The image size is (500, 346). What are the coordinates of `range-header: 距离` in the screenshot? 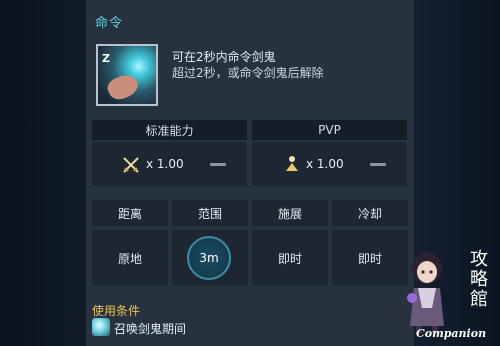 It's located at (129, 213).